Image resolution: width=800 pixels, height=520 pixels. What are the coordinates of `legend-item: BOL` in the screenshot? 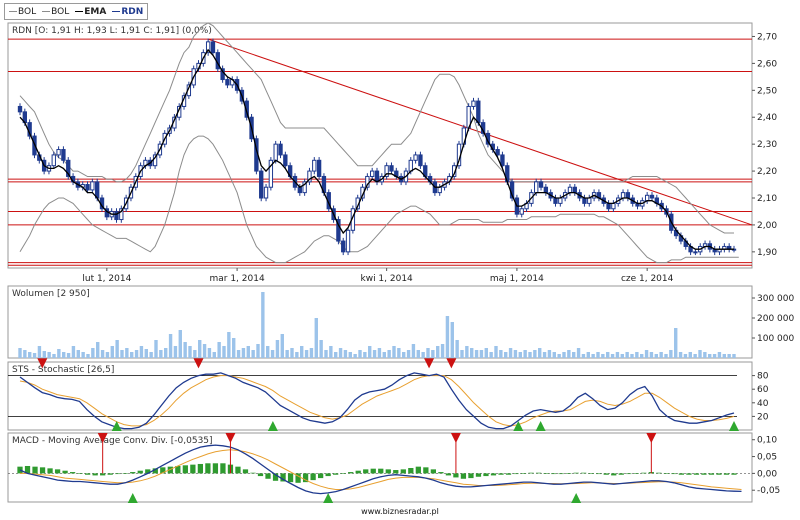 It's located at (55, 12).